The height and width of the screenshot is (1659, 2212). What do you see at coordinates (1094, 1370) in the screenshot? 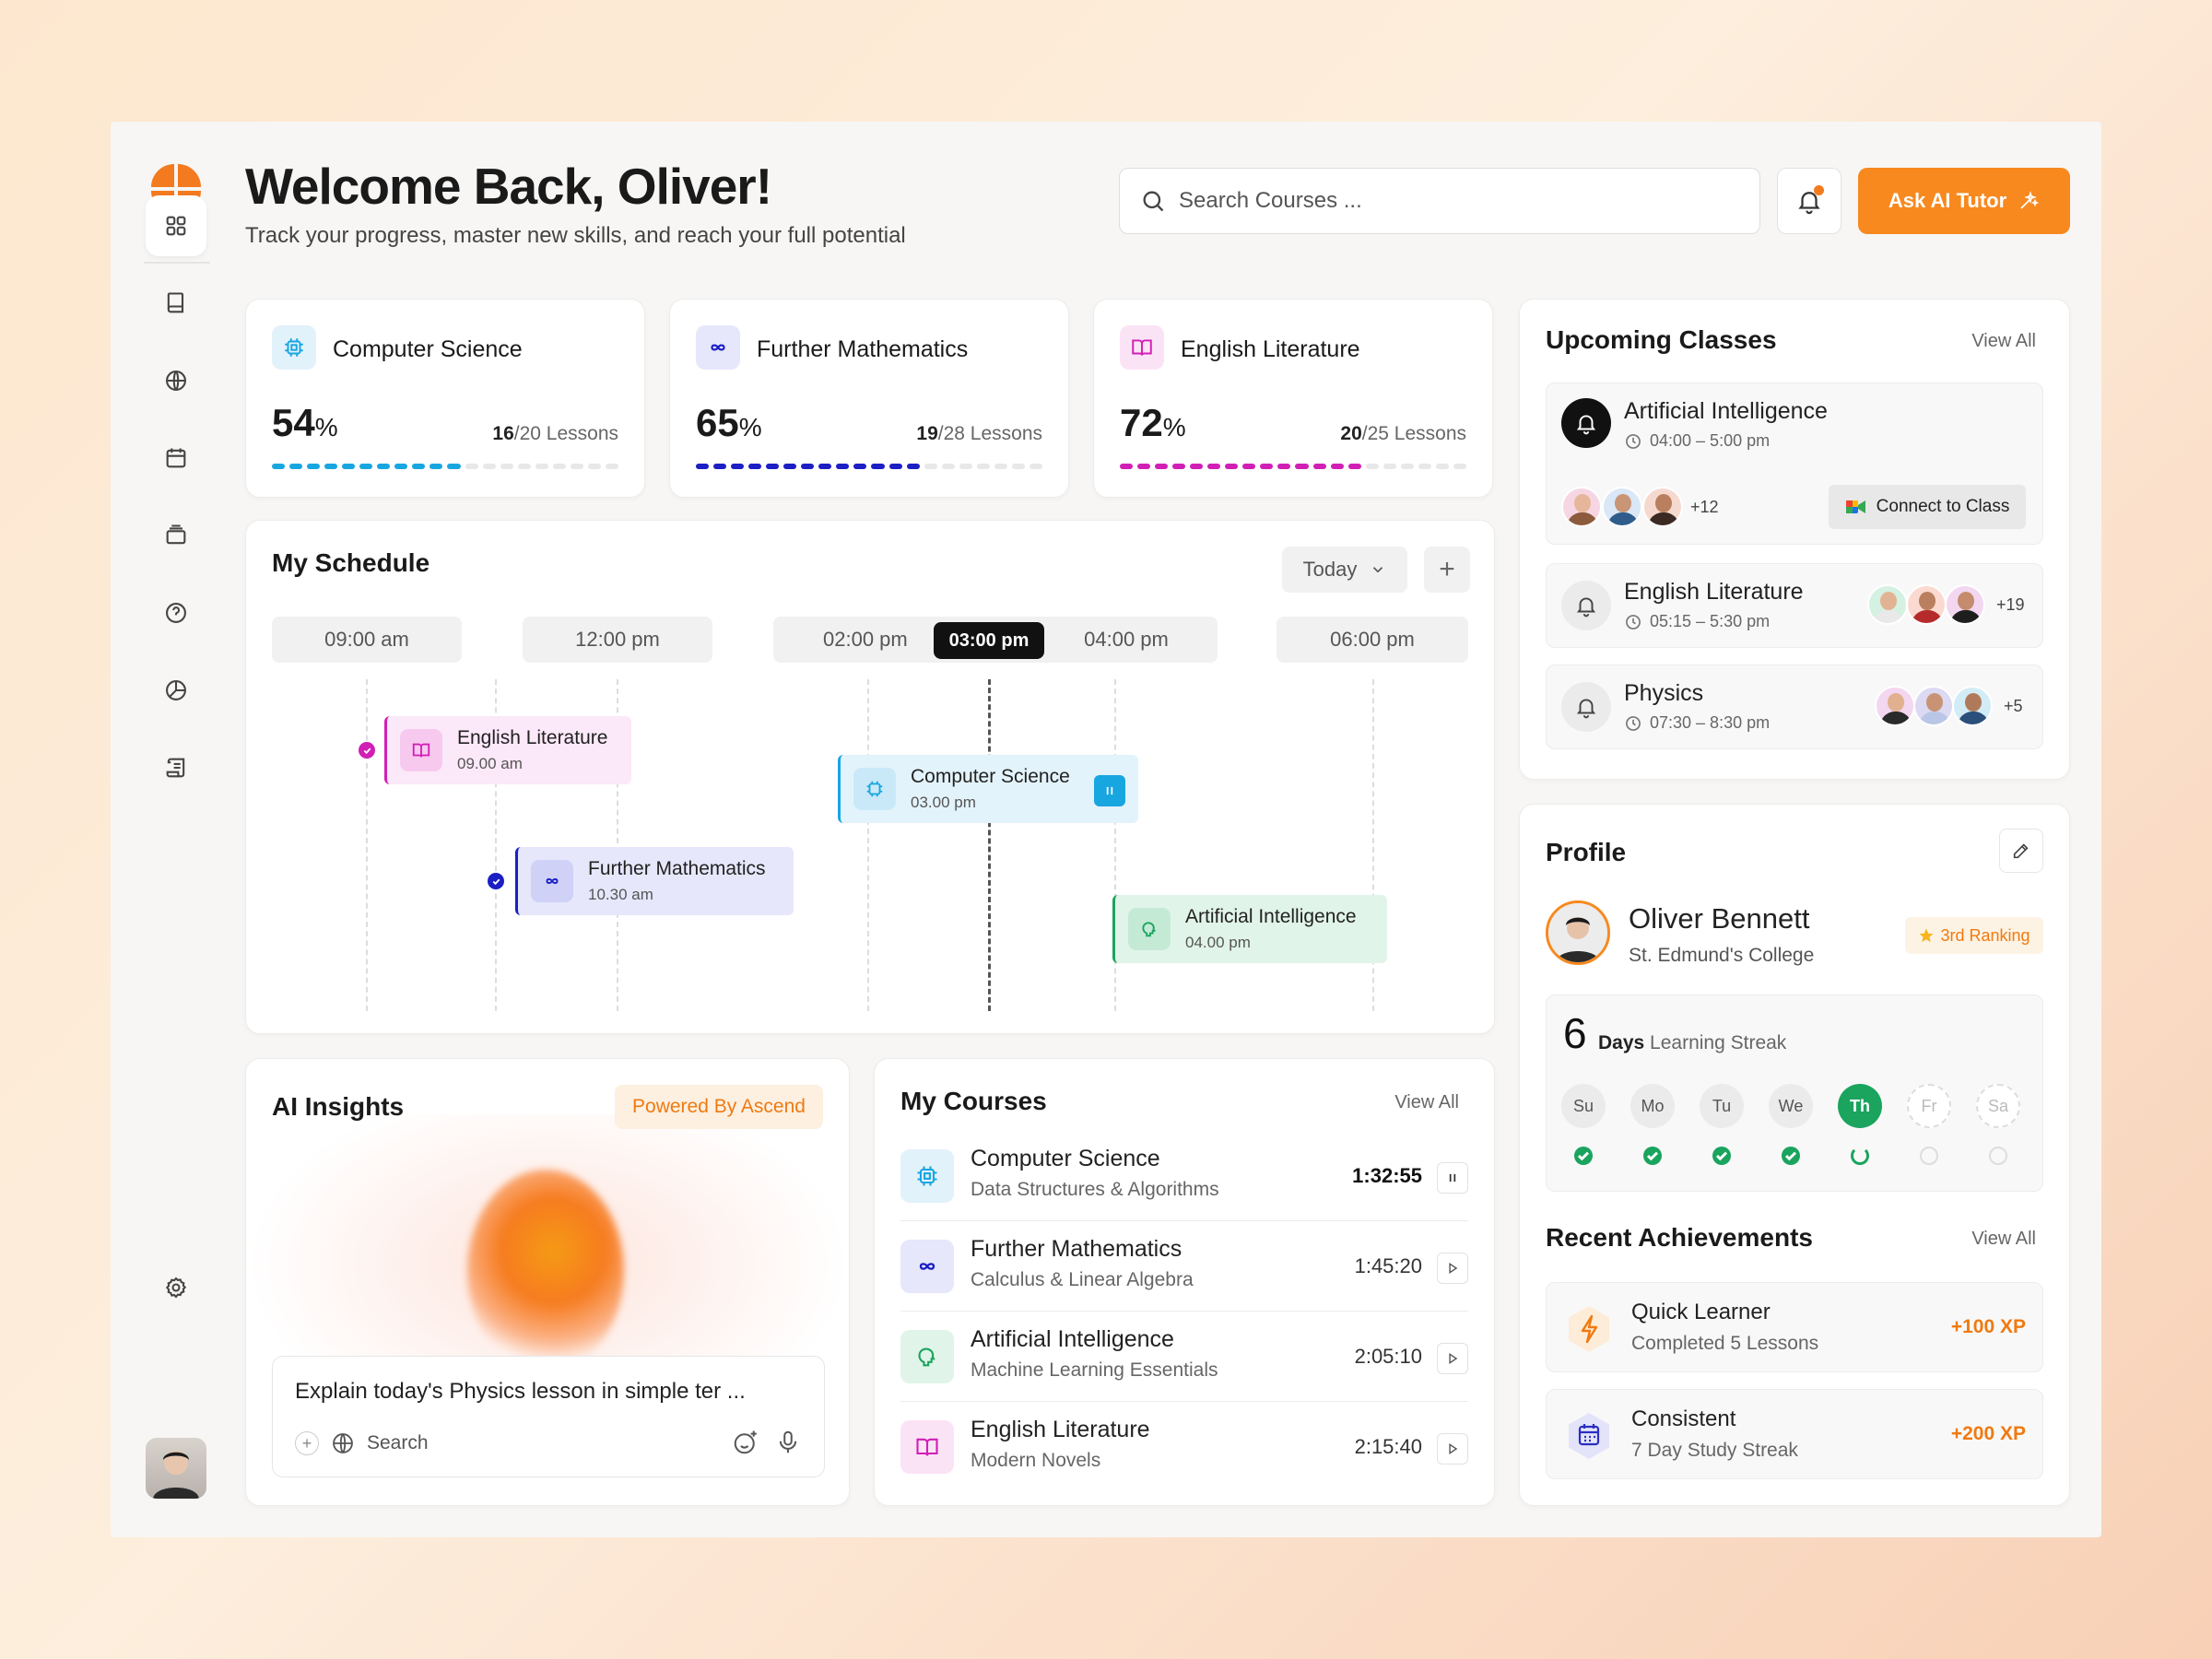
I see `course-subtitle: Machine Learning Essentials` at bounding box center [1094, 1370].